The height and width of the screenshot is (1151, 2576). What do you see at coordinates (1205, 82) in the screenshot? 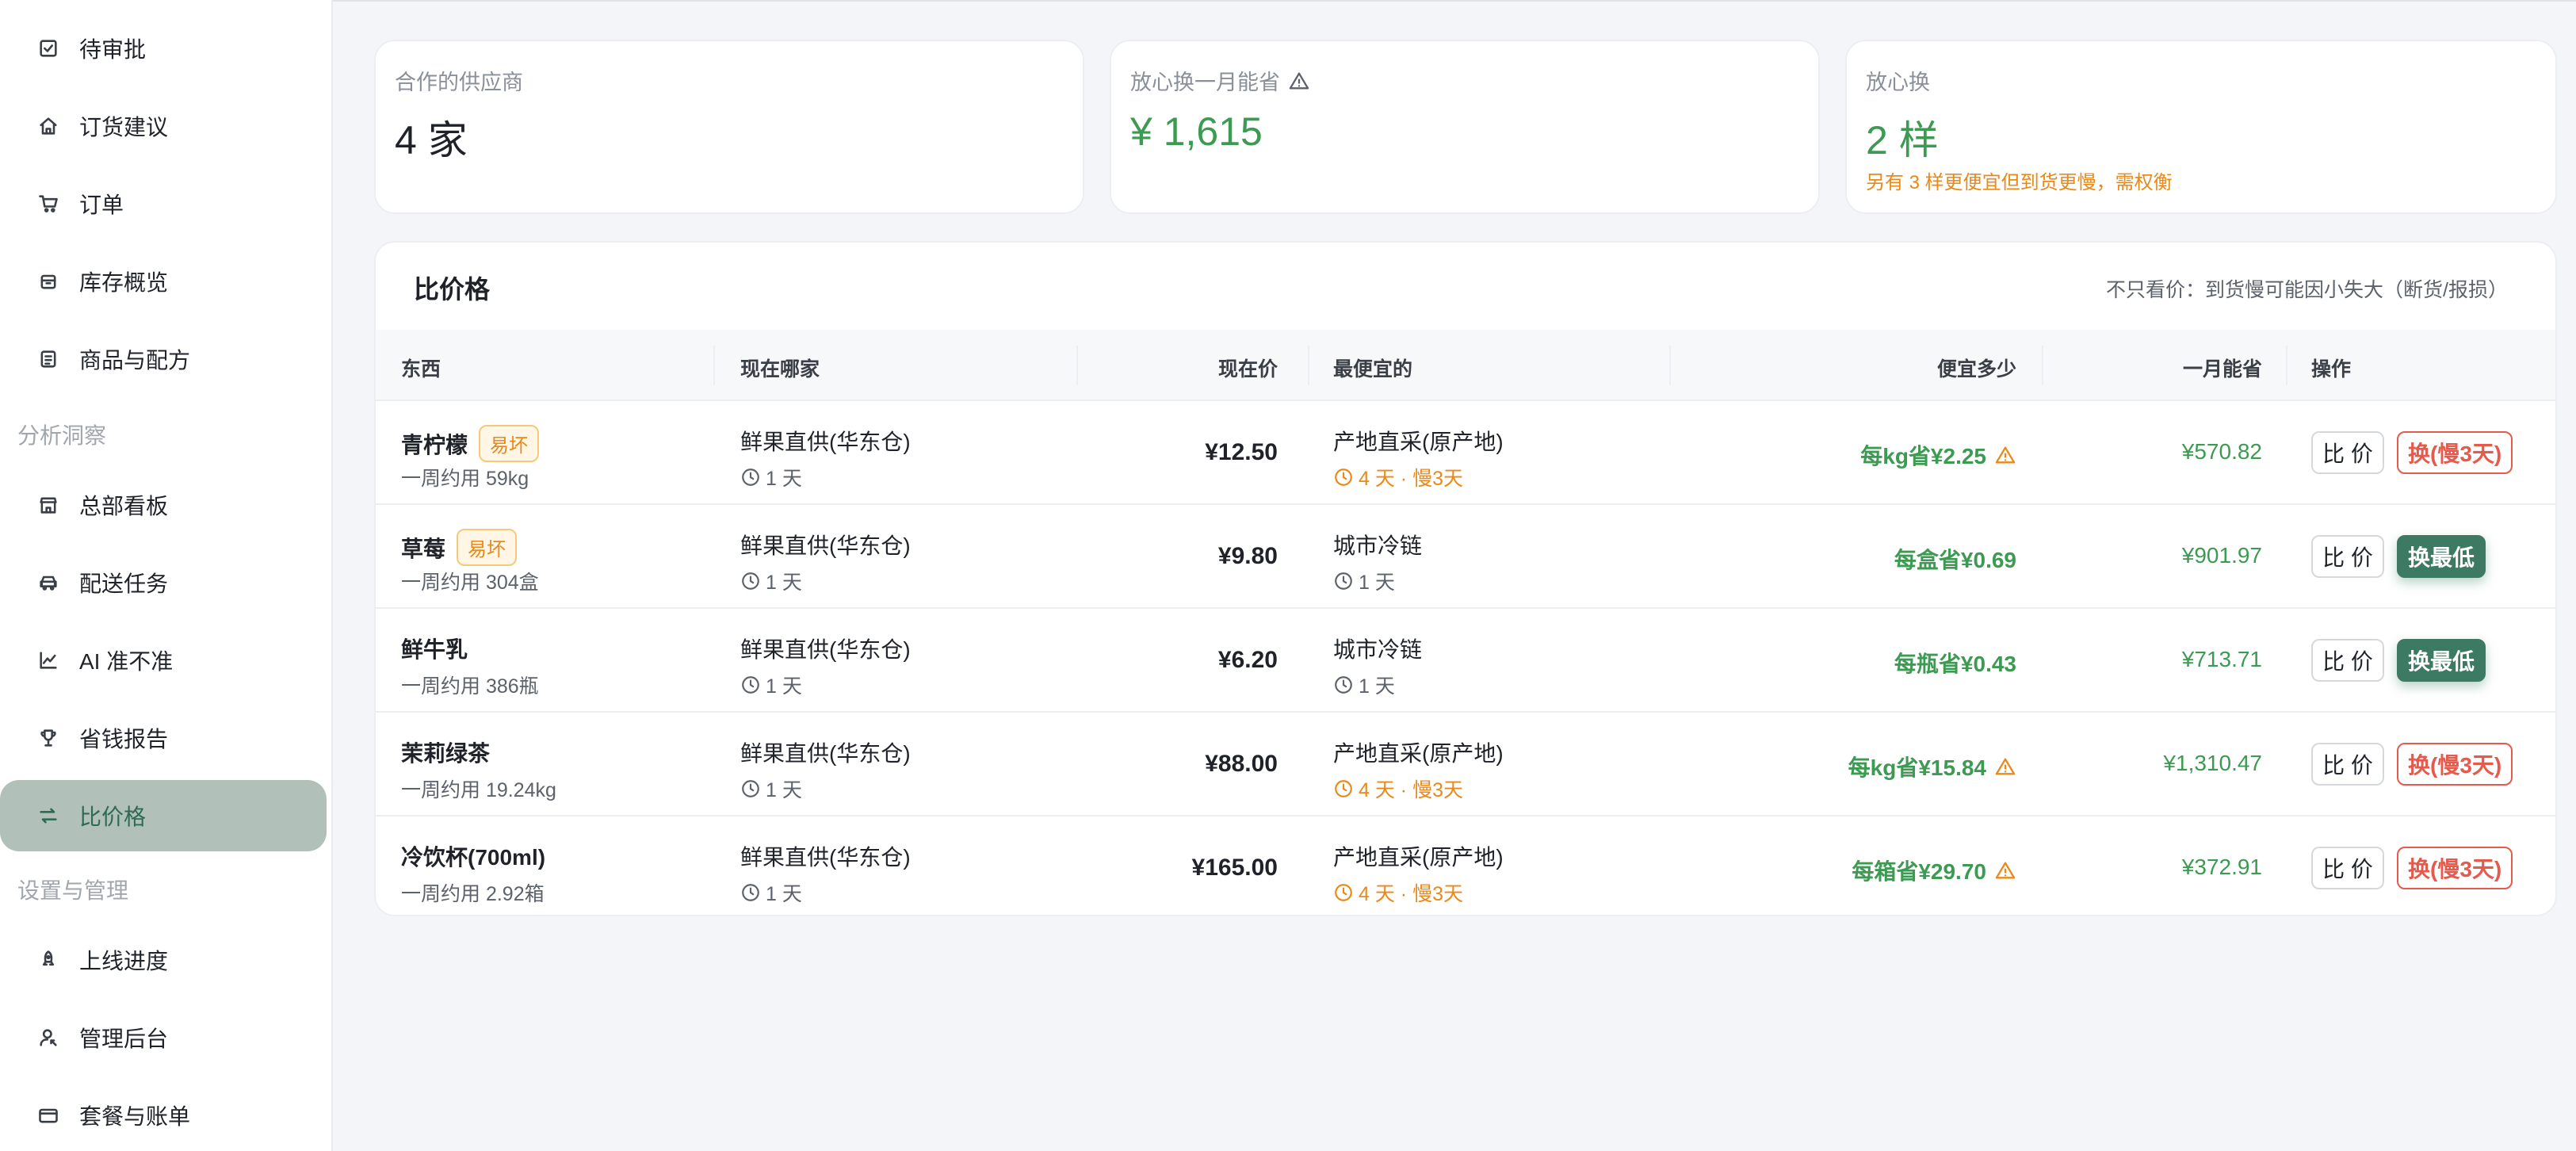
I see `card-label: 放心换一月能省` at bounding box center [1205, 82].